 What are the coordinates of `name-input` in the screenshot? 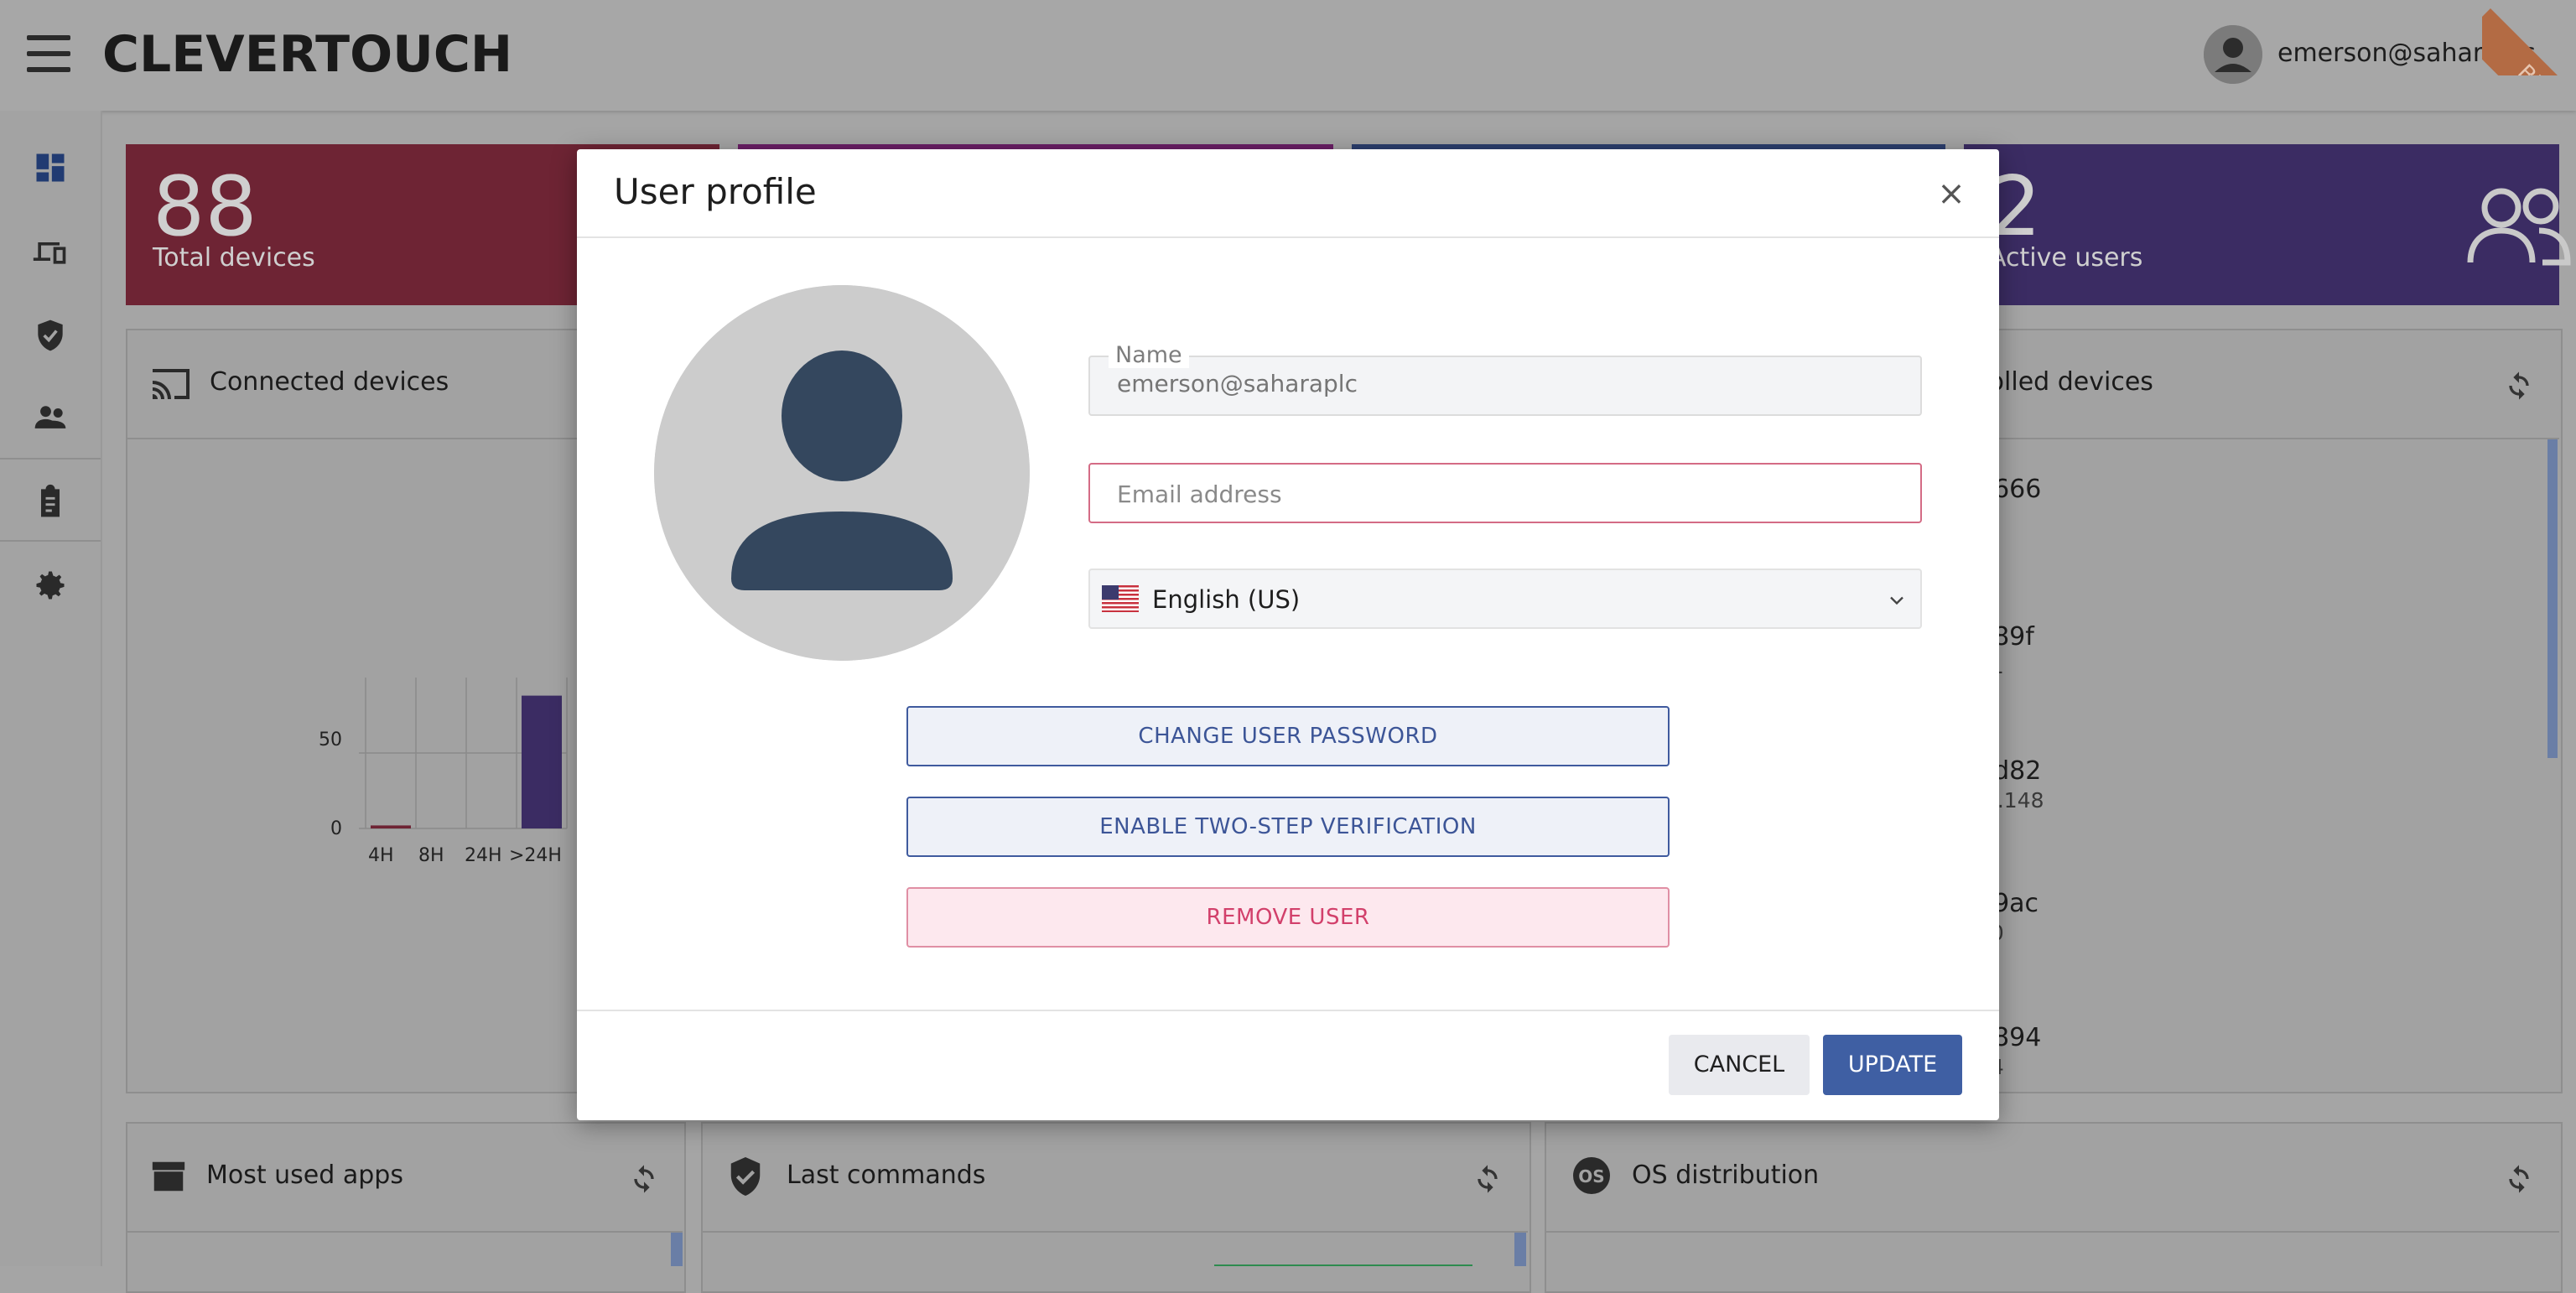 It's located at (1506, 383).